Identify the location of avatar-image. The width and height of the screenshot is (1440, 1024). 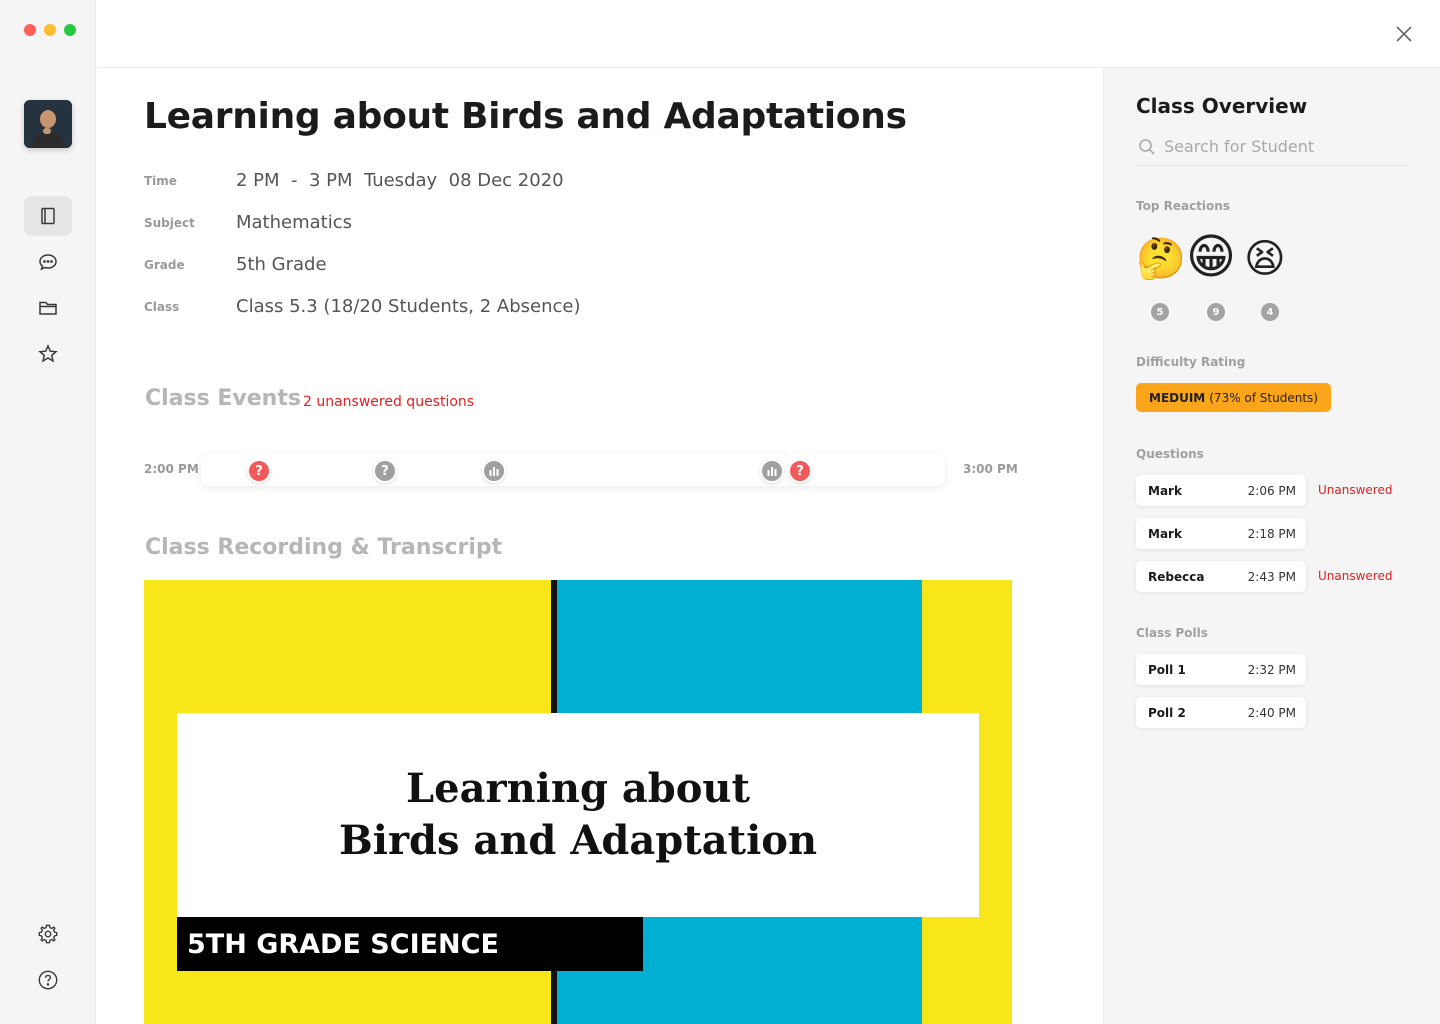
(48, 124).